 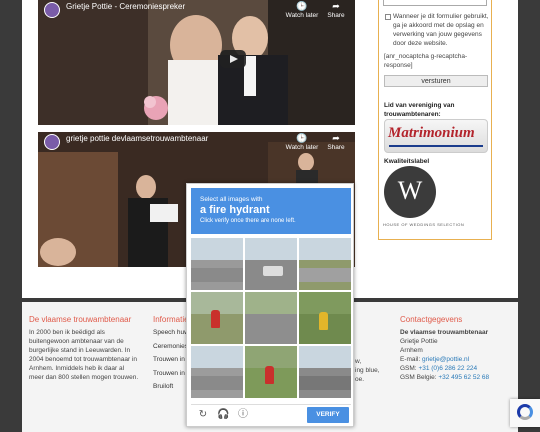 I want to click on info-icon: ⓘ, so click(x=243, y=415).